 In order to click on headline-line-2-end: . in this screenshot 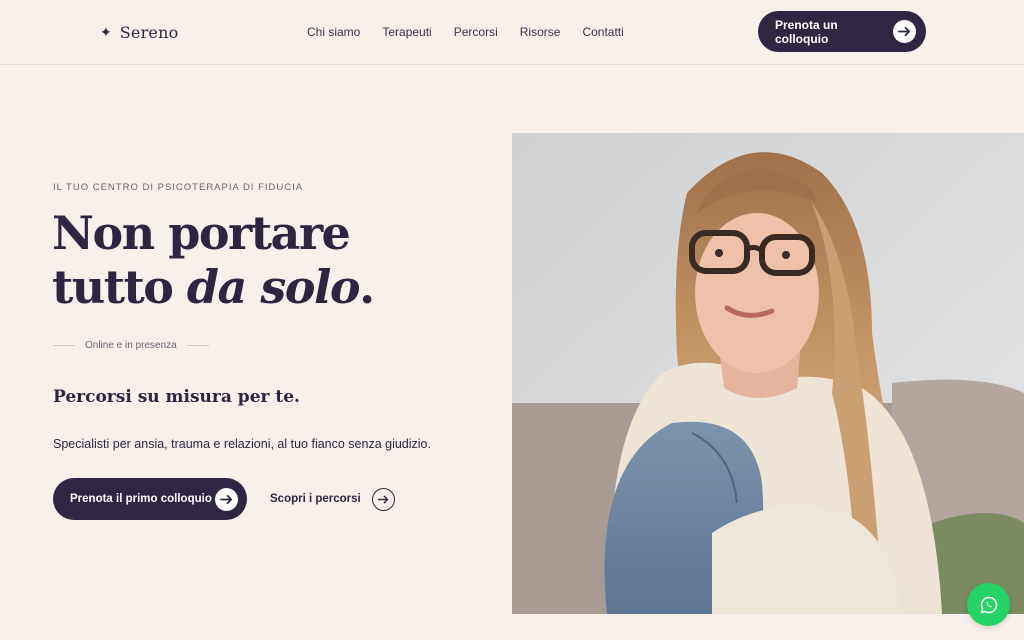, I will do `click(367, 287)`.